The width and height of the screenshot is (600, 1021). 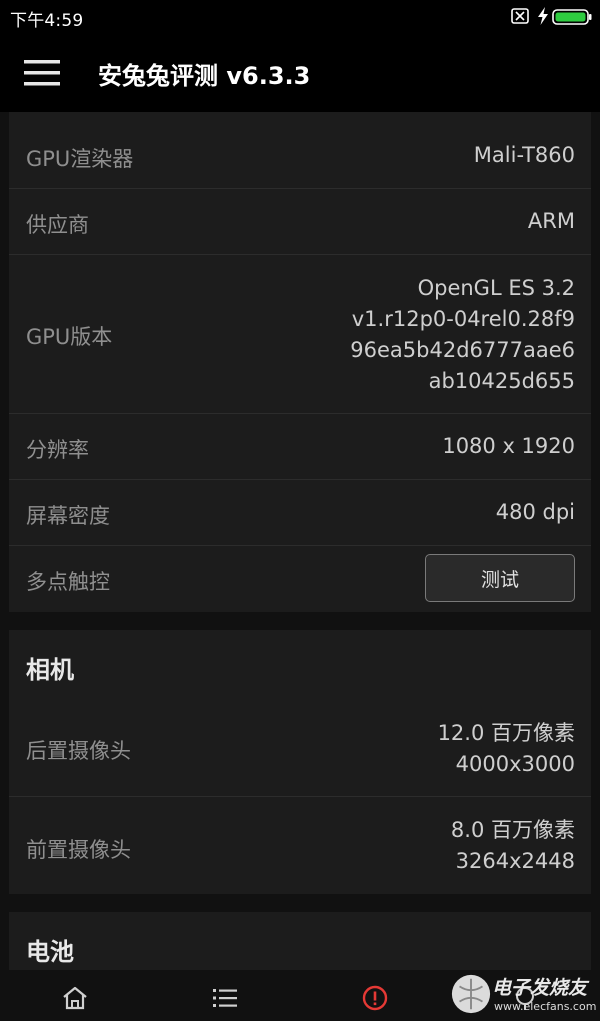 I want to click on hamburger-menu-icon, so click(x=42, y=73).